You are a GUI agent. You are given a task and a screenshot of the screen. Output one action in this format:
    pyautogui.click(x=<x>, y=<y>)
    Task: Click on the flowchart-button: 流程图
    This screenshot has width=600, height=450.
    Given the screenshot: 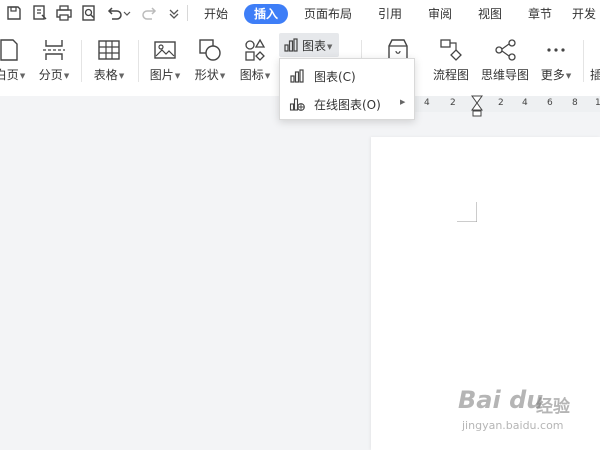 What is the action you would take?
    pyautogui.click(x=451, y=61)
    